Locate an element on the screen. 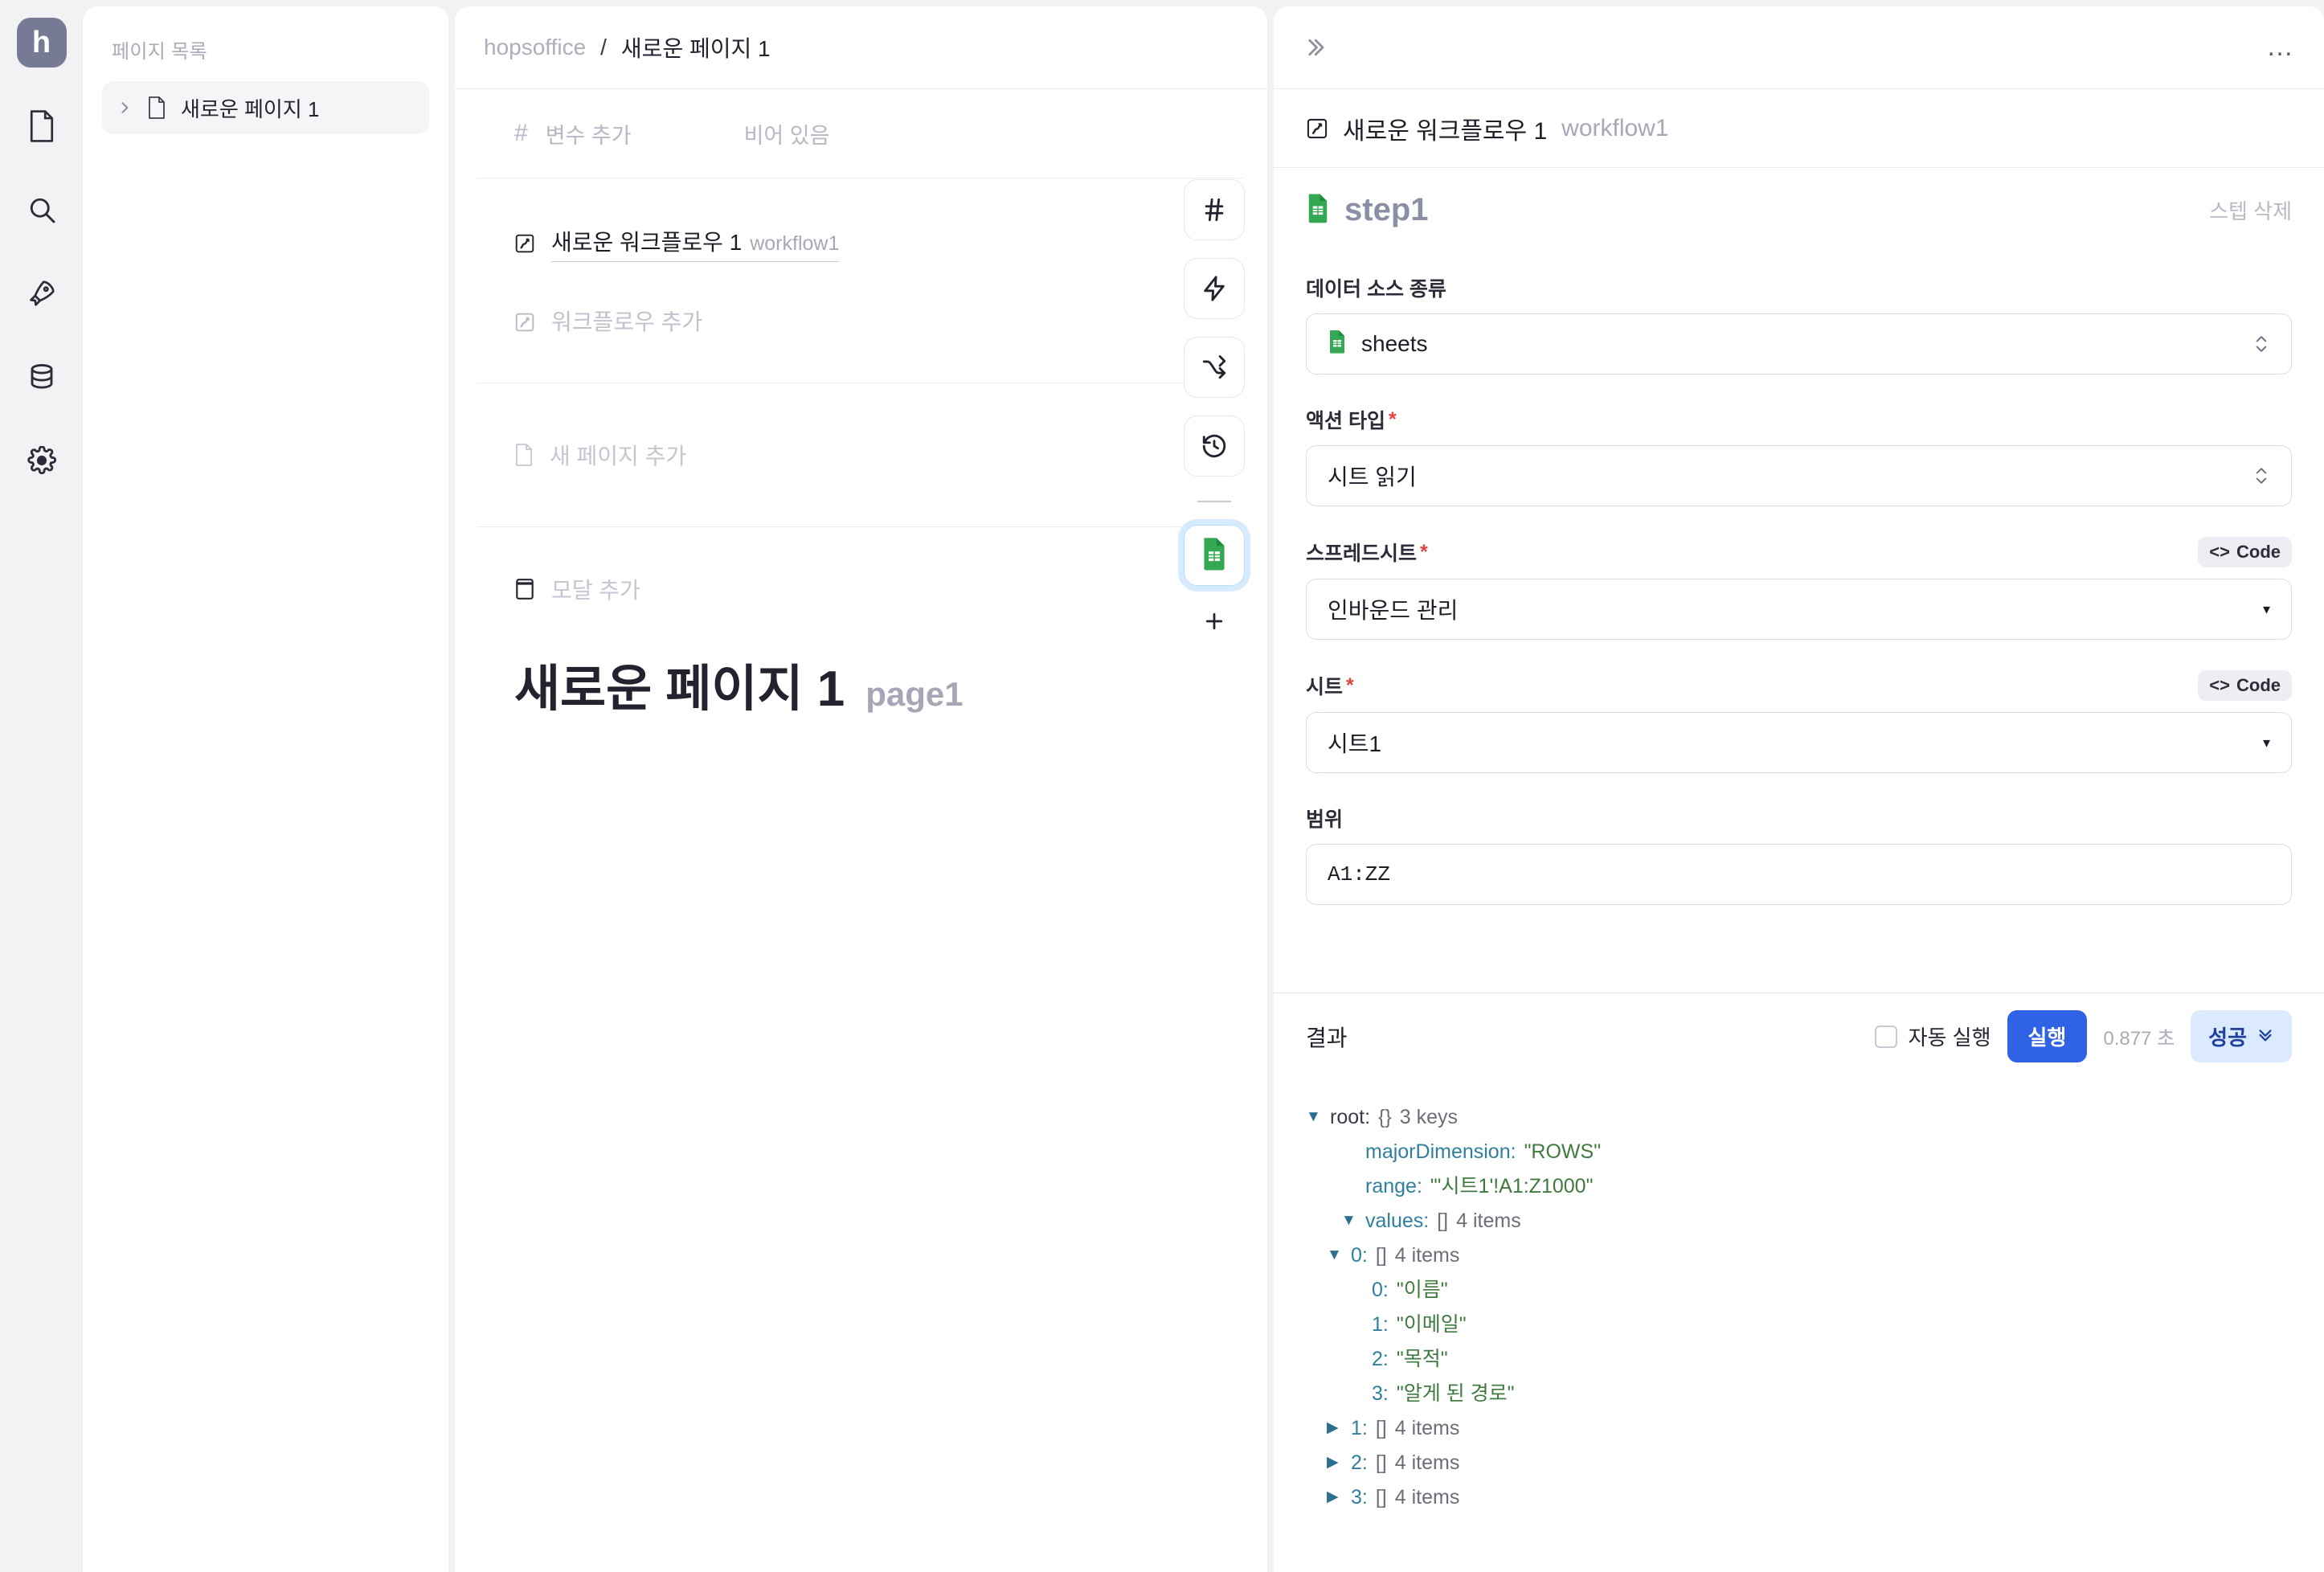 This screenshot has width=2324, height=1572. page-add-row: 새 페이지 추가 is located at coordinates (861, 454).